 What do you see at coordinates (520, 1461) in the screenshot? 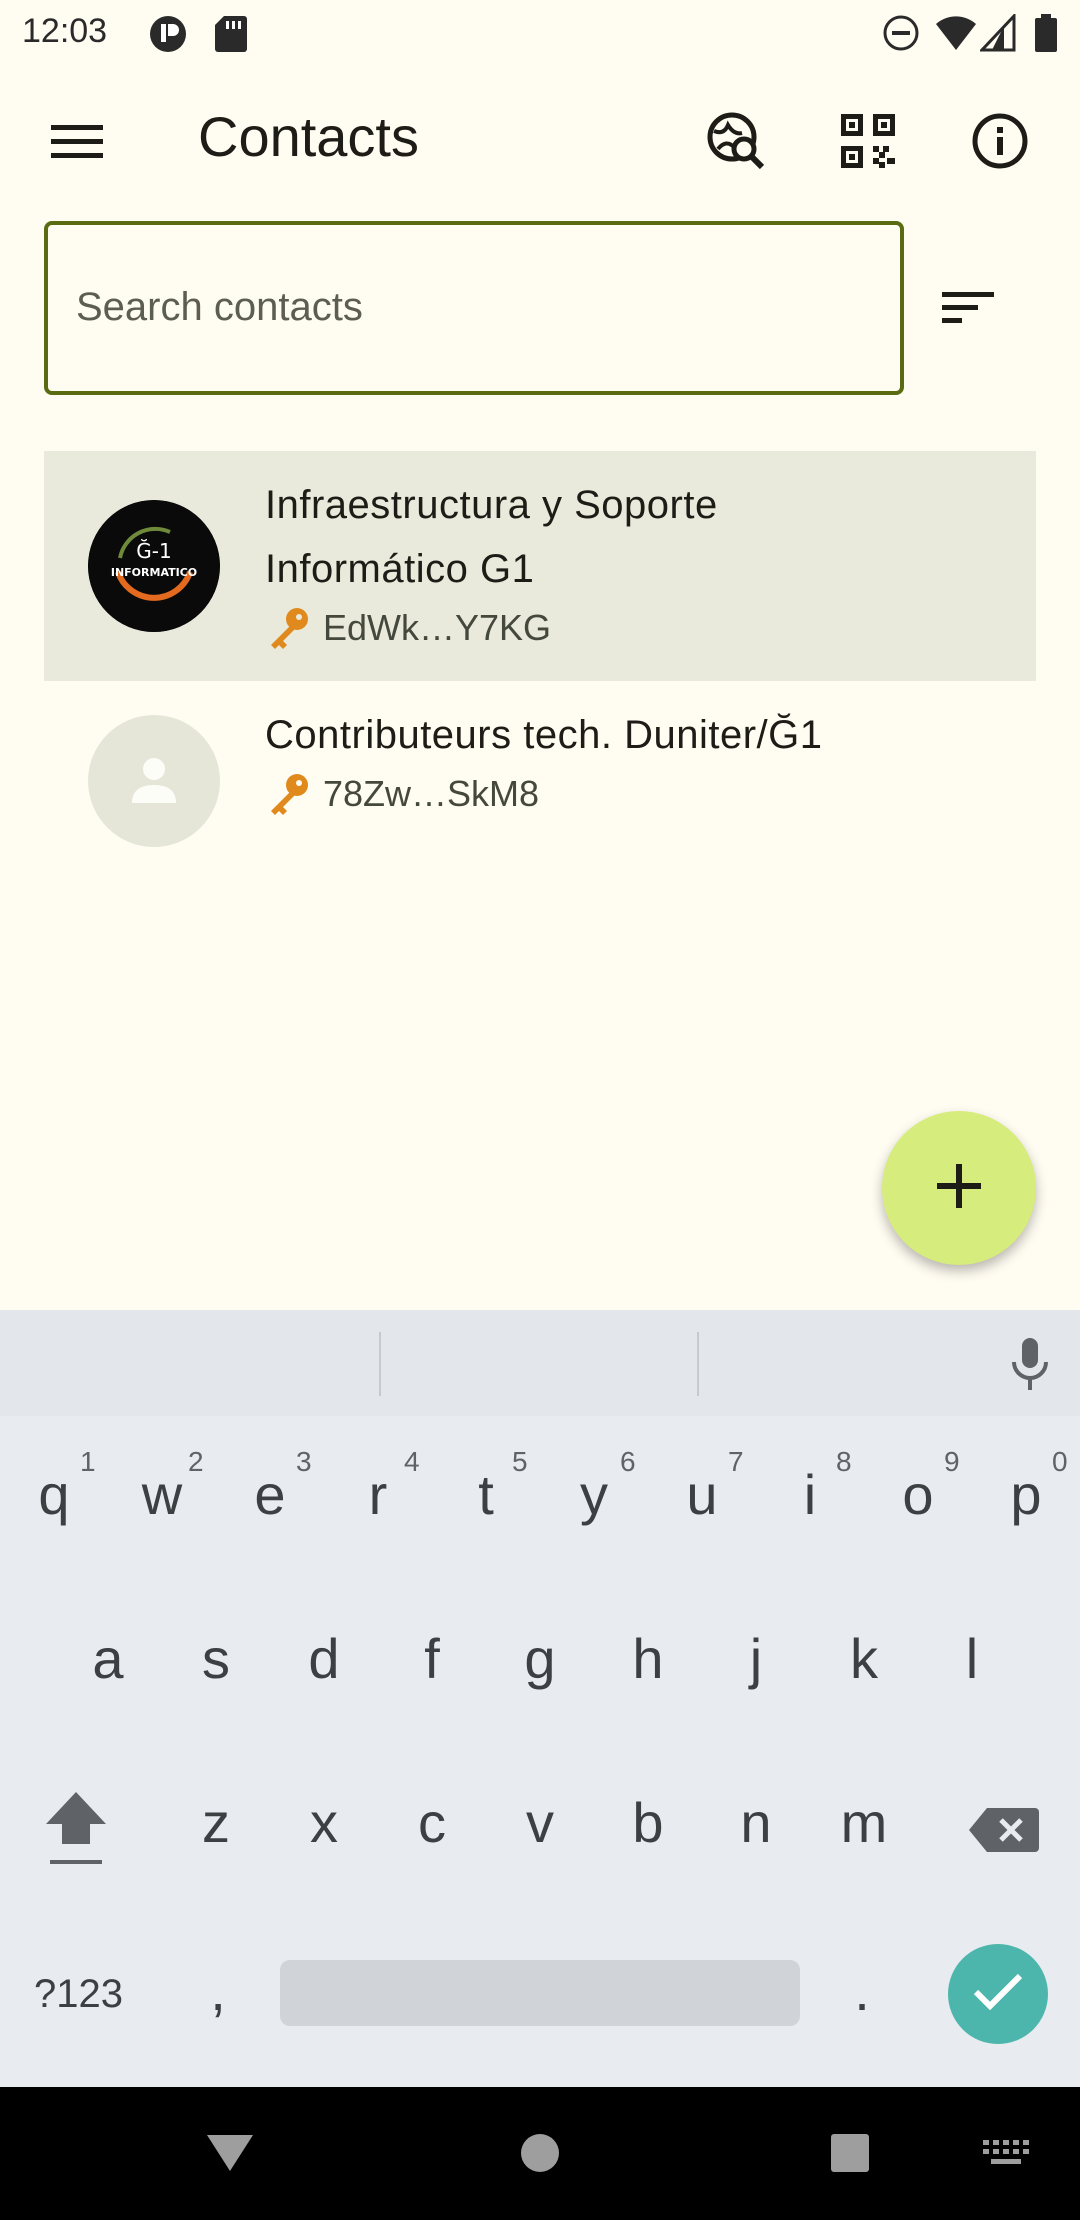
I see `key-hint-5: 5` at bounding box center [520, 1461].